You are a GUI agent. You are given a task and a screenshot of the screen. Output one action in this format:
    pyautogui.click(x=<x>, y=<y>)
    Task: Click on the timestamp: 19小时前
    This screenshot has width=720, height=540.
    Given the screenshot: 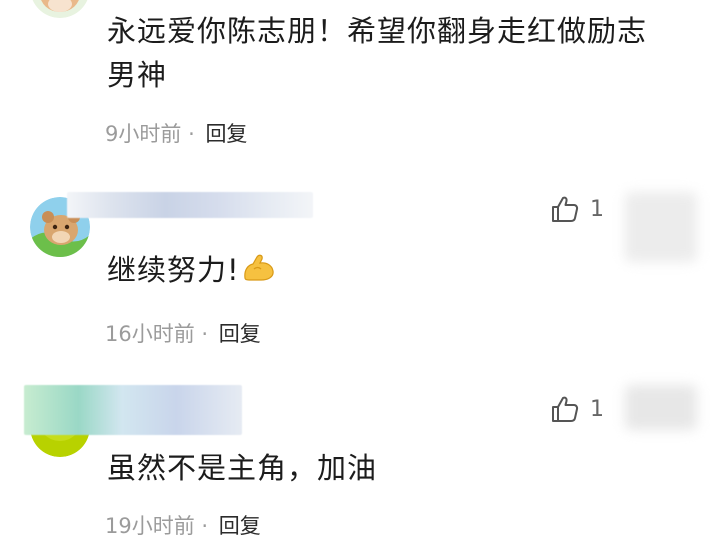 What is the action you would take?
    pyautogui.click(x=150, y=526)
    